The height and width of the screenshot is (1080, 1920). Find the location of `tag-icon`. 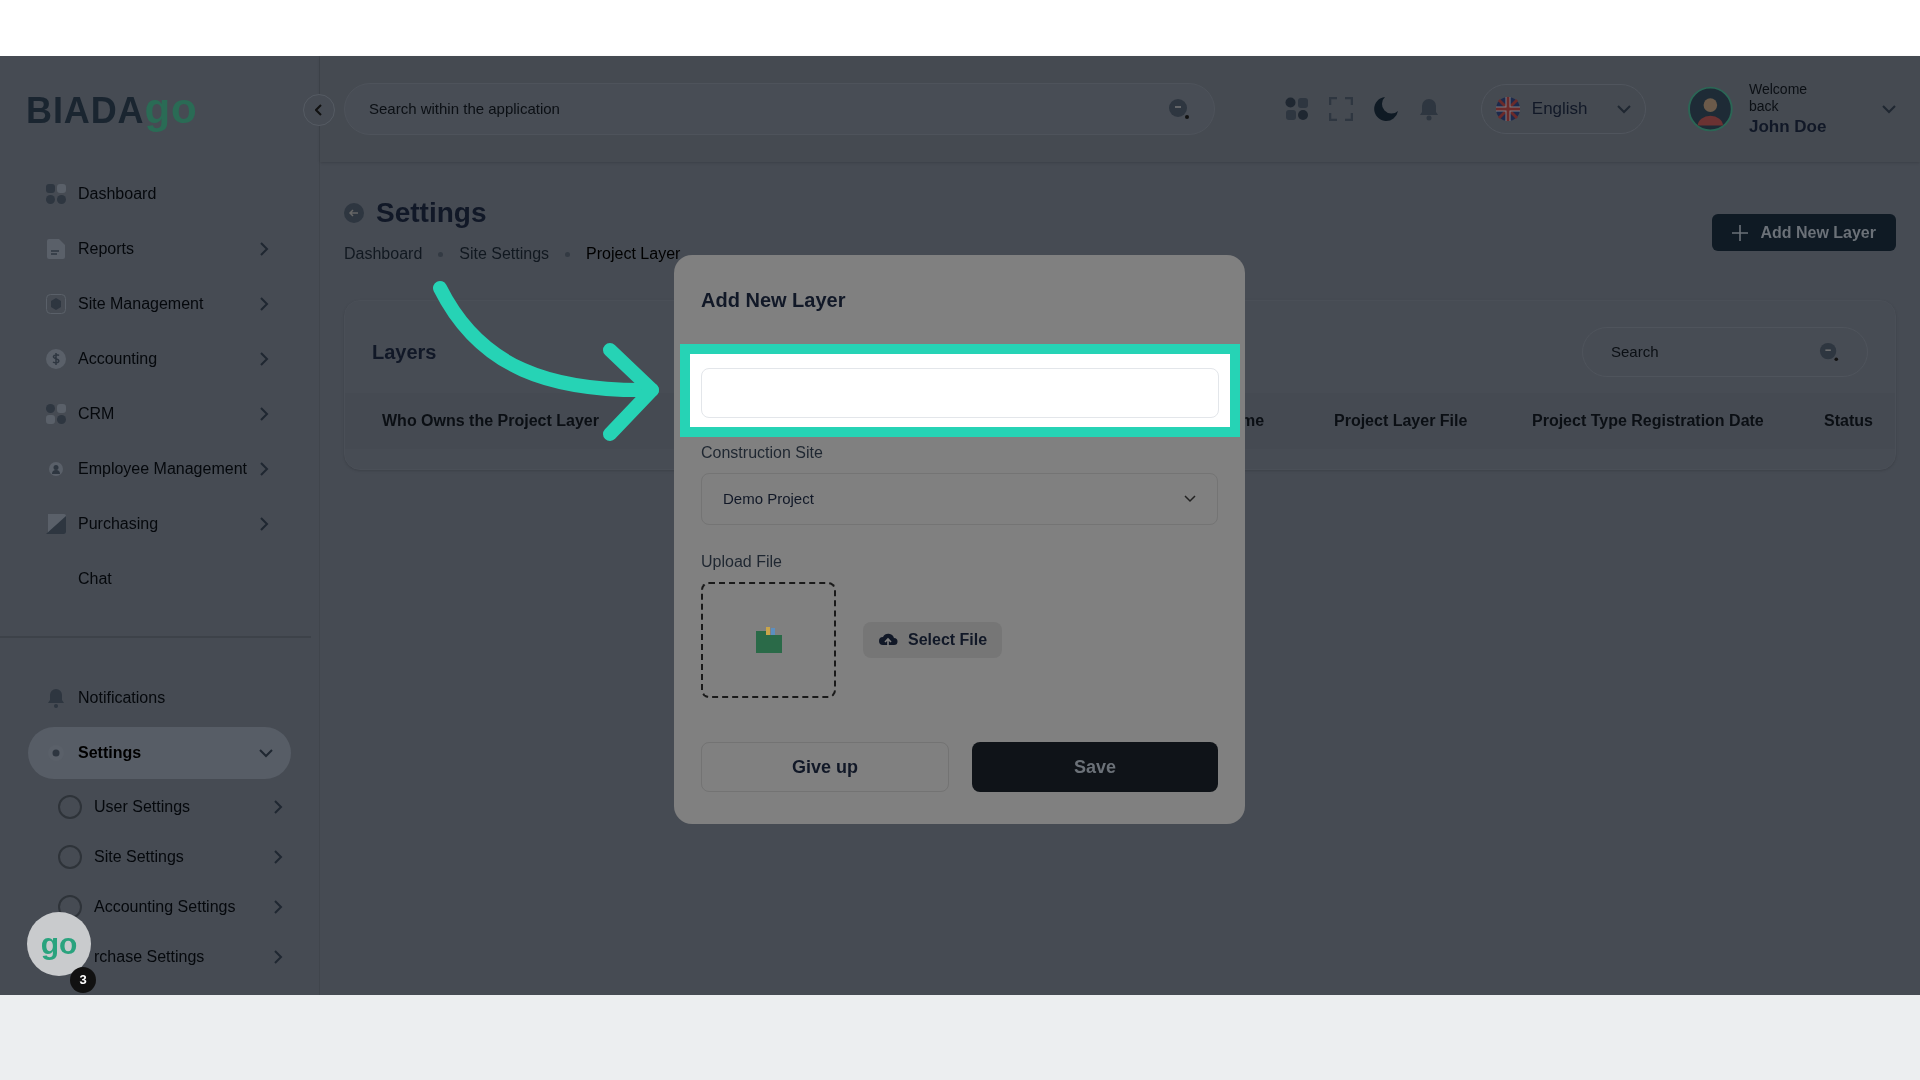

tag-icon is located at coordinates (56, 523).